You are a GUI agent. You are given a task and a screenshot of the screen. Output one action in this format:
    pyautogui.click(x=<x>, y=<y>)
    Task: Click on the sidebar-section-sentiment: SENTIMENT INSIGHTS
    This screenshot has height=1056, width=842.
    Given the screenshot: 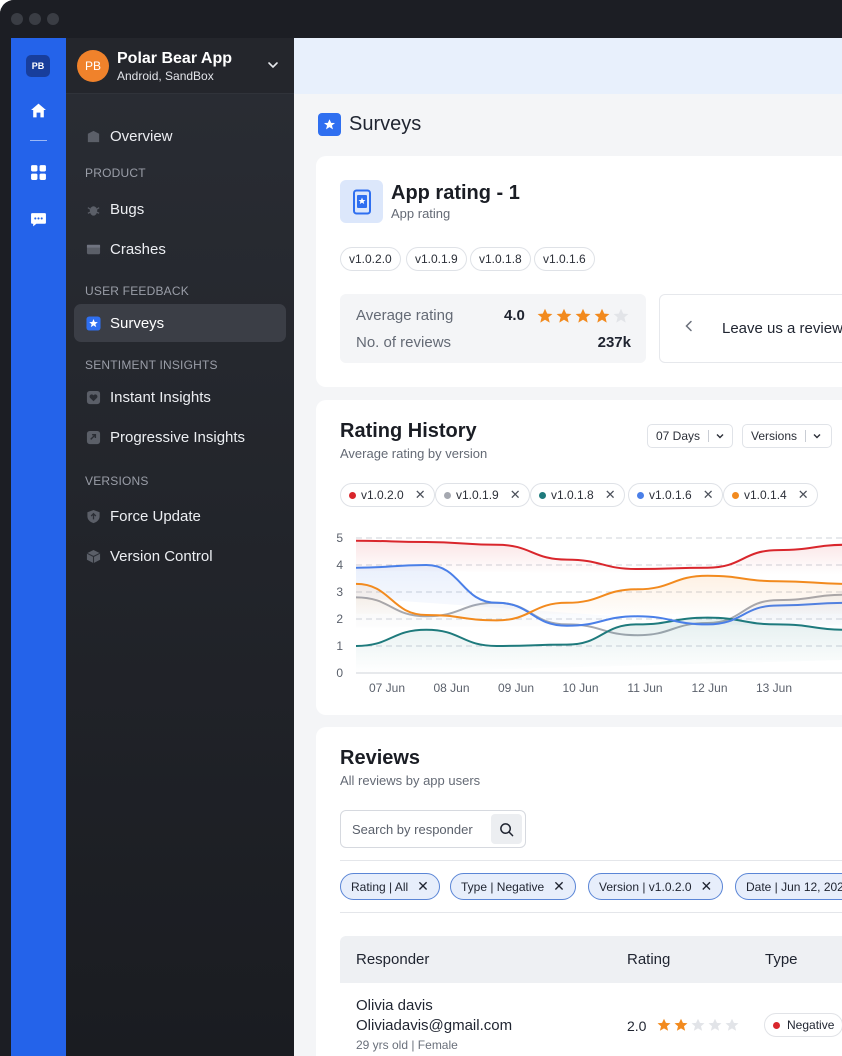 What is the action you would take?
    pyautogui.click(x=151, y=365)
    